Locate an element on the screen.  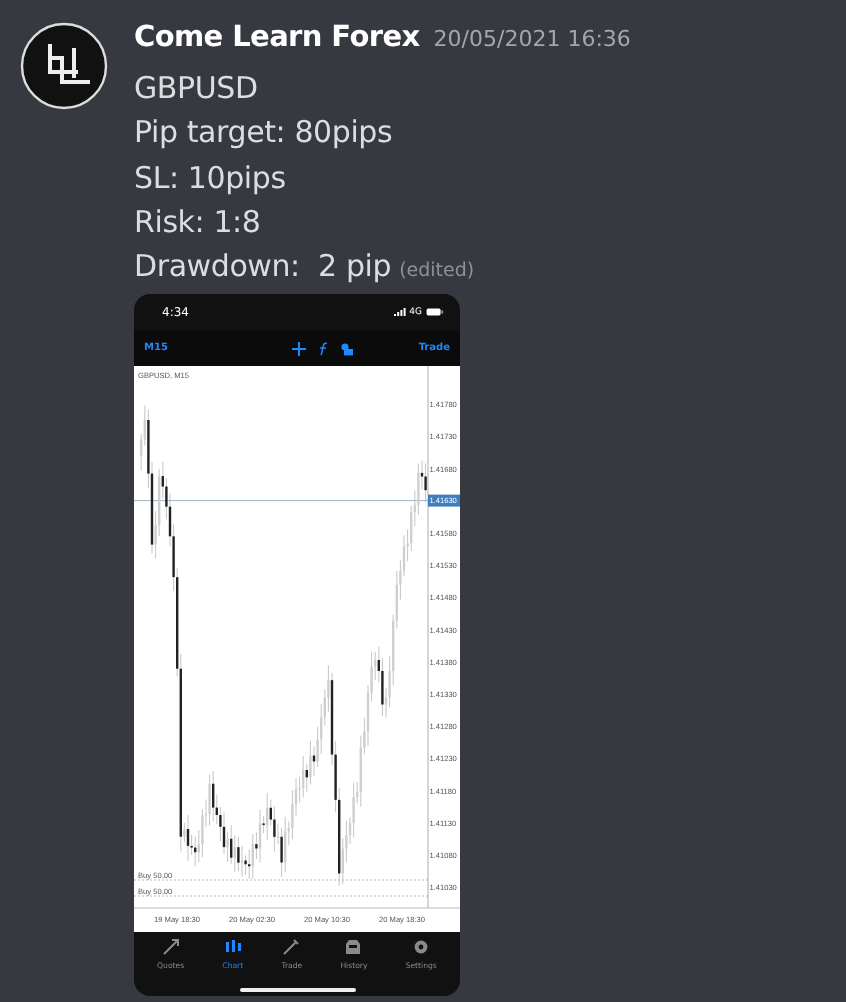
message-line: SL: 10pips is located at coordinates (211, 178).